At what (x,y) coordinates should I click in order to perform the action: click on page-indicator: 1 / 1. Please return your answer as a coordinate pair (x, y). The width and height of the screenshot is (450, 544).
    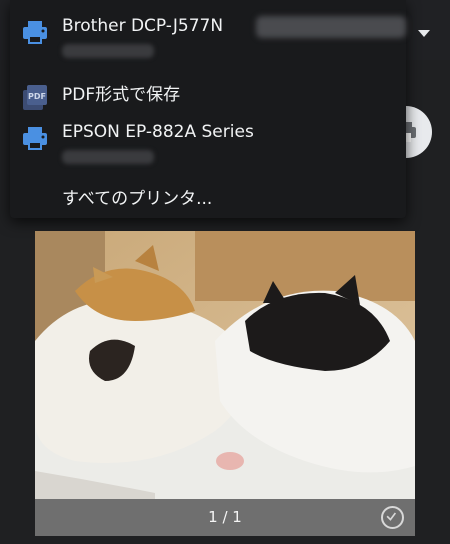
    Looking at the image, I should click on (225, 517).